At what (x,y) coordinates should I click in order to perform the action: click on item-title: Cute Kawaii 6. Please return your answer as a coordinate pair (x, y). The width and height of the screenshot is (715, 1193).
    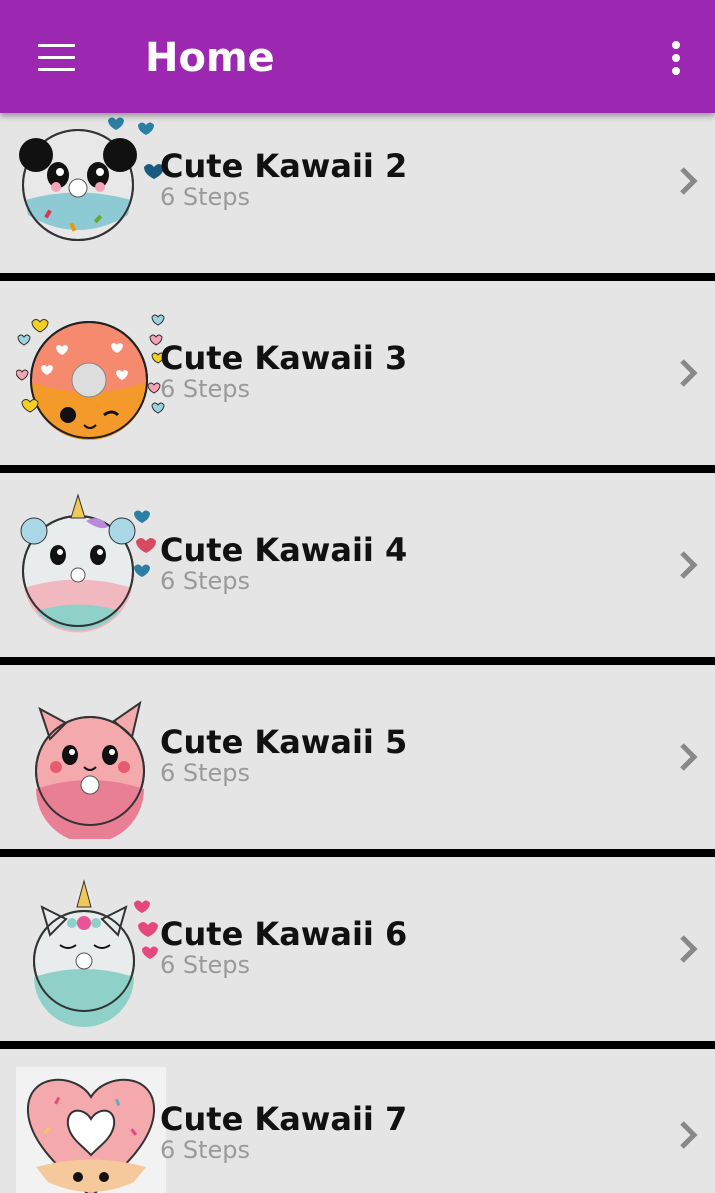
    Looking at the image, I should click on (284, 934).